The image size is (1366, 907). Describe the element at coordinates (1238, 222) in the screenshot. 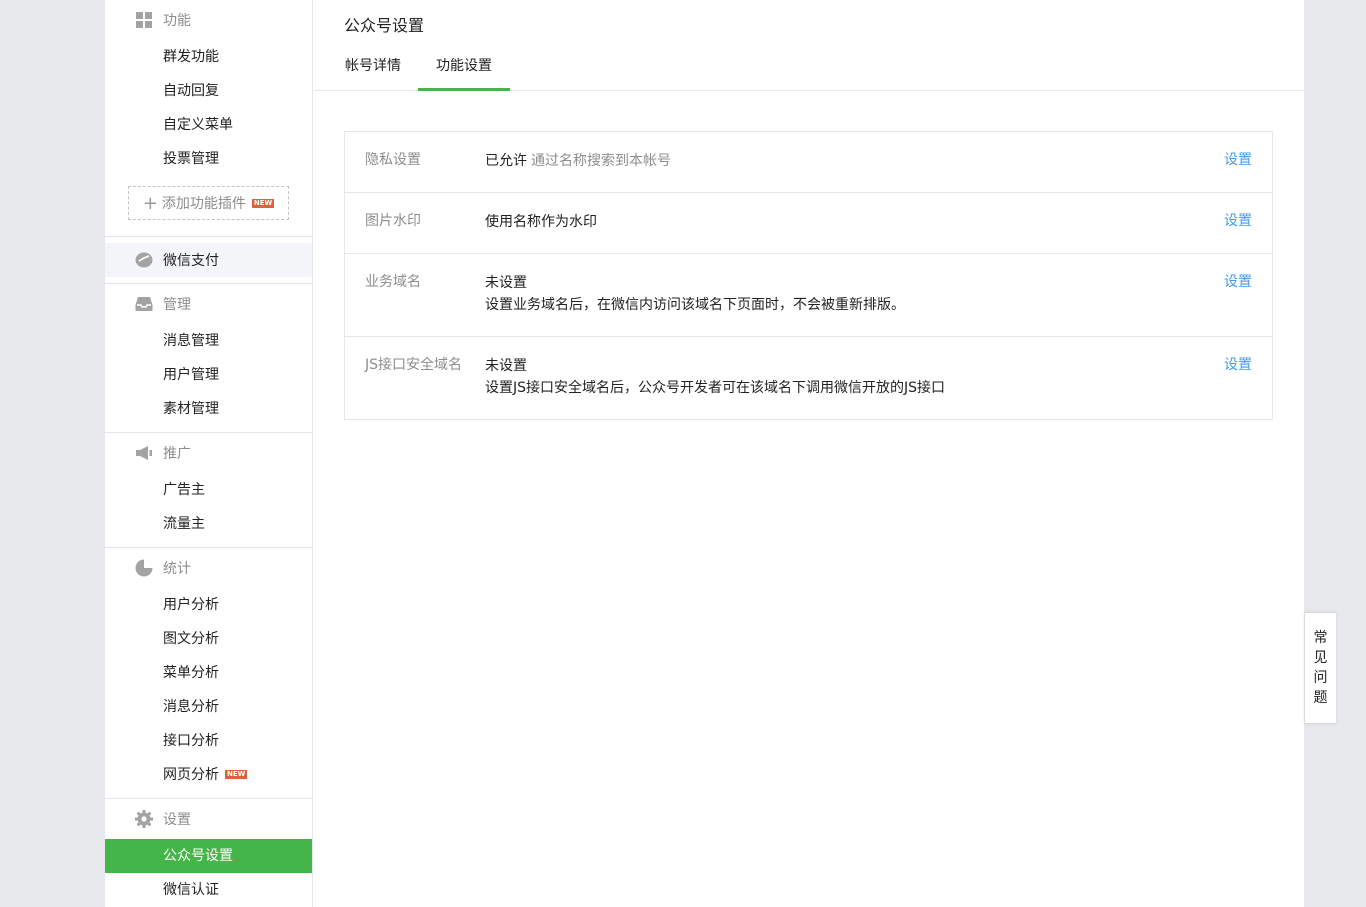

I see `watermark-settings-link: 设置` at that location.